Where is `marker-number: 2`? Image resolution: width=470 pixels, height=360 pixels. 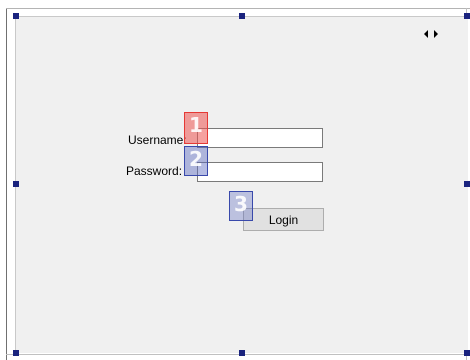
marker-number: 2 is located at coordinates (196, 159).